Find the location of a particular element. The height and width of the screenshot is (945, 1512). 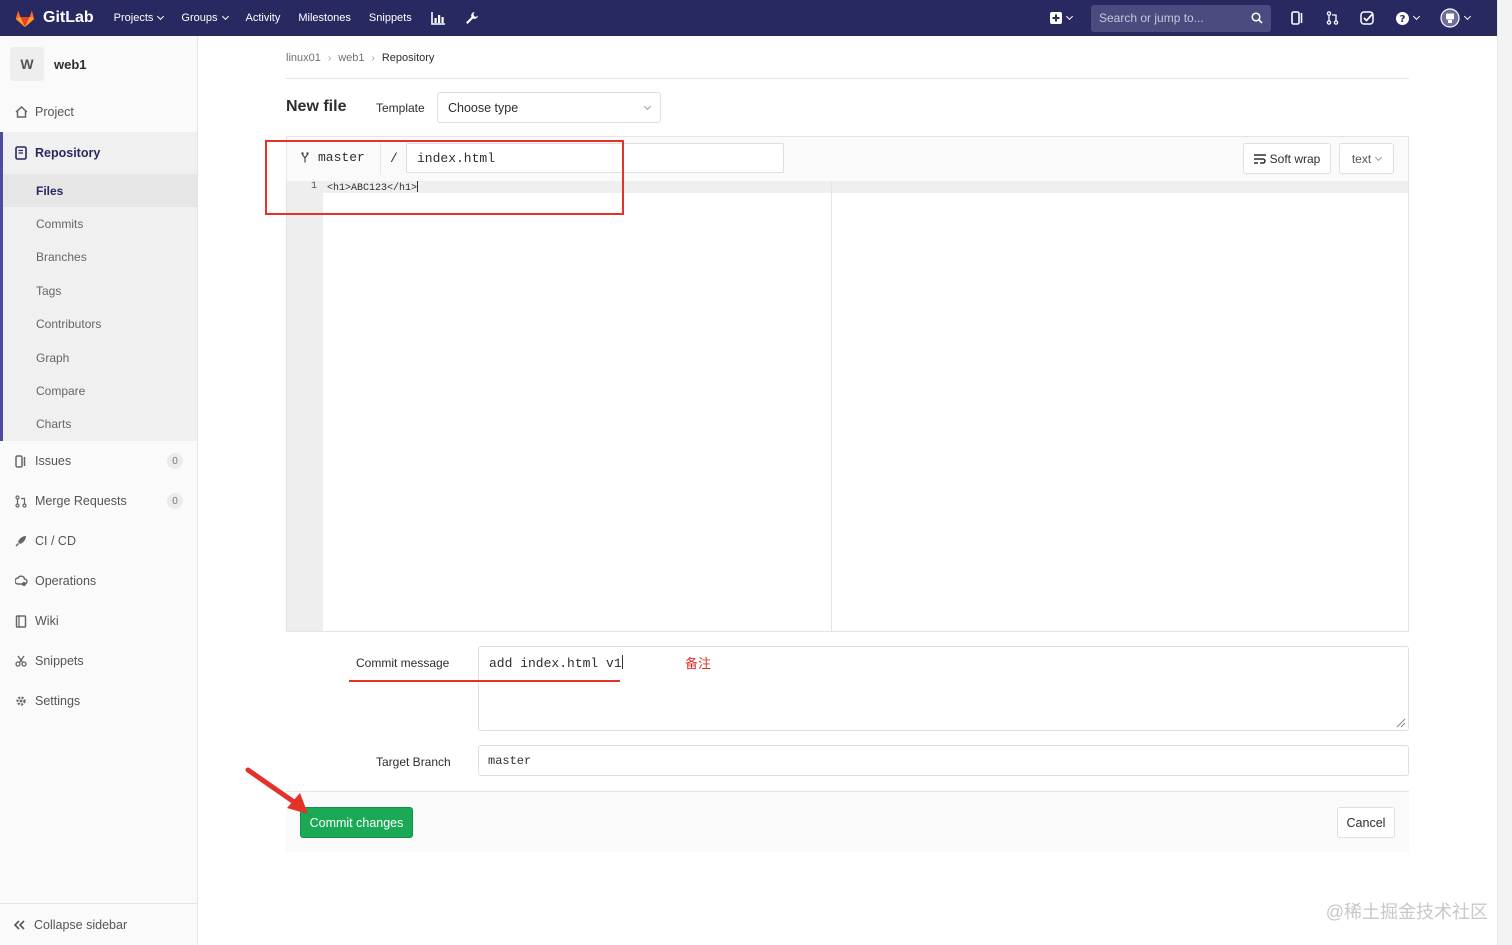

todo-check-icon is located at coordinates (1367, 18).